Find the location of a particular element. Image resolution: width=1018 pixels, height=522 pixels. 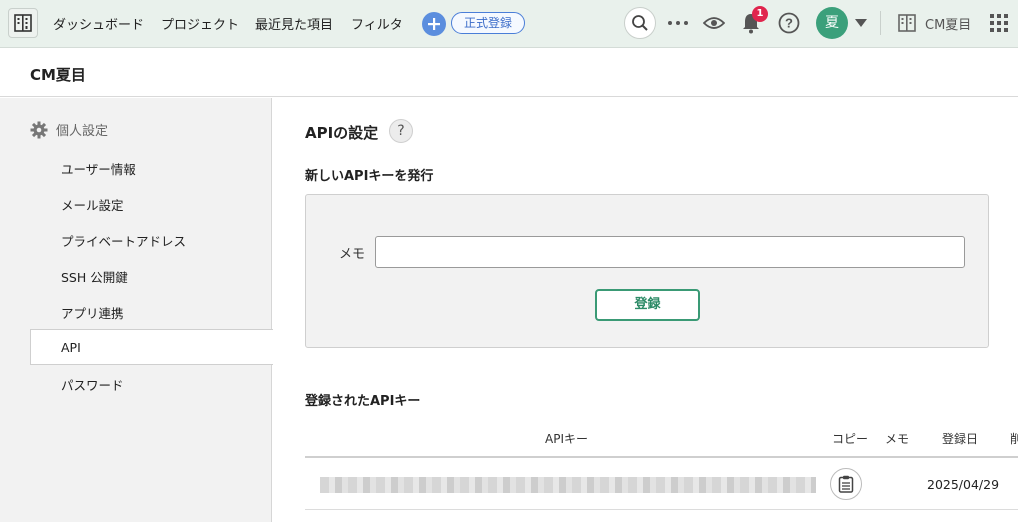

chevron-down-icon is located at coordinates (861, 23).